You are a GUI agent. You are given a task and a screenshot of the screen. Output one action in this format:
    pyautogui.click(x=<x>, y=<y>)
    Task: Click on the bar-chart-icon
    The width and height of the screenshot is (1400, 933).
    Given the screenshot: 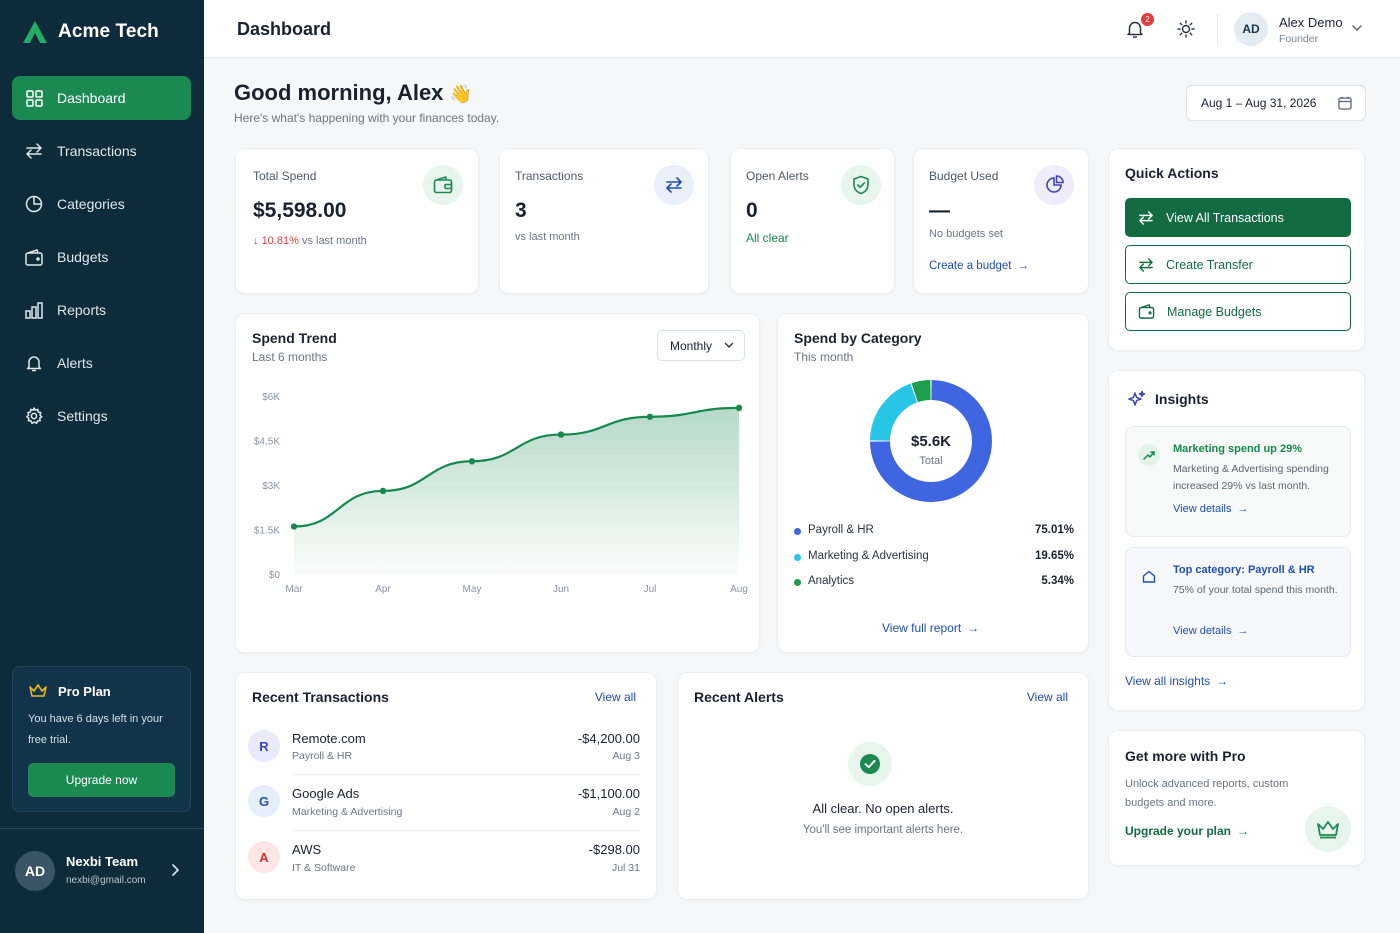 What is the action you would take?
    pyautogui.click(x=34, y=310)
    